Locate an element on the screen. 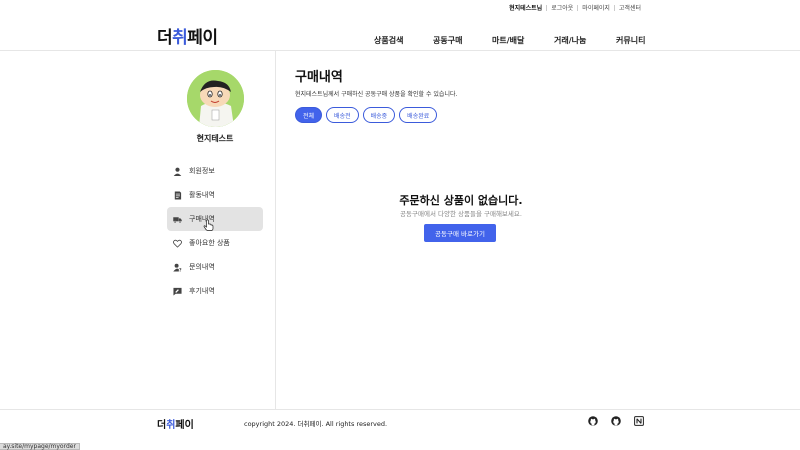 The width and height of the screenshot is (800, 450). sidebar-item-label: 후기내역 is located at coordinates (202, 291).